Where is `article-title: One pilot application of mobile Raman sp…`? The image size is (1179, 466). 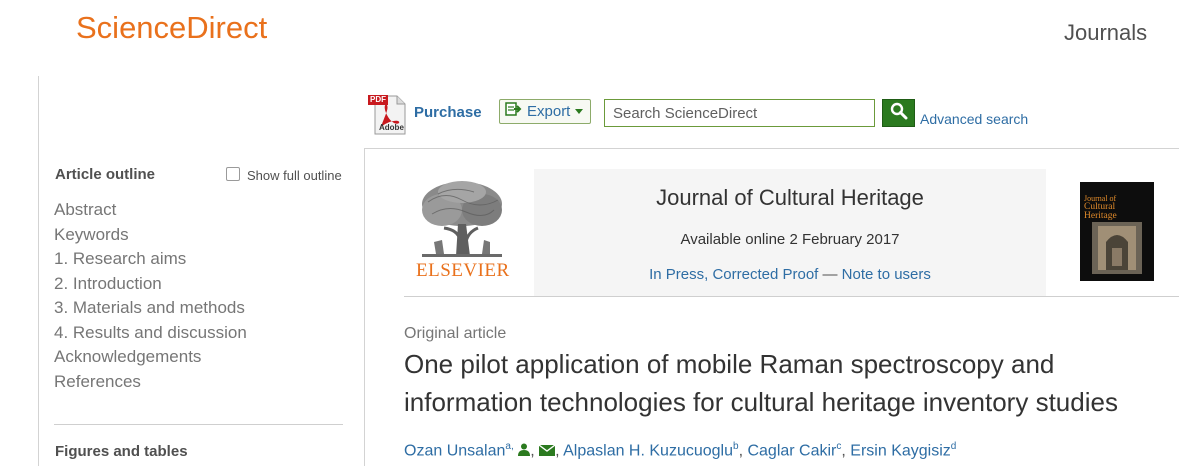 article-title: One pilot application of mobile Raman sp… is located at coordinates (761, 383).